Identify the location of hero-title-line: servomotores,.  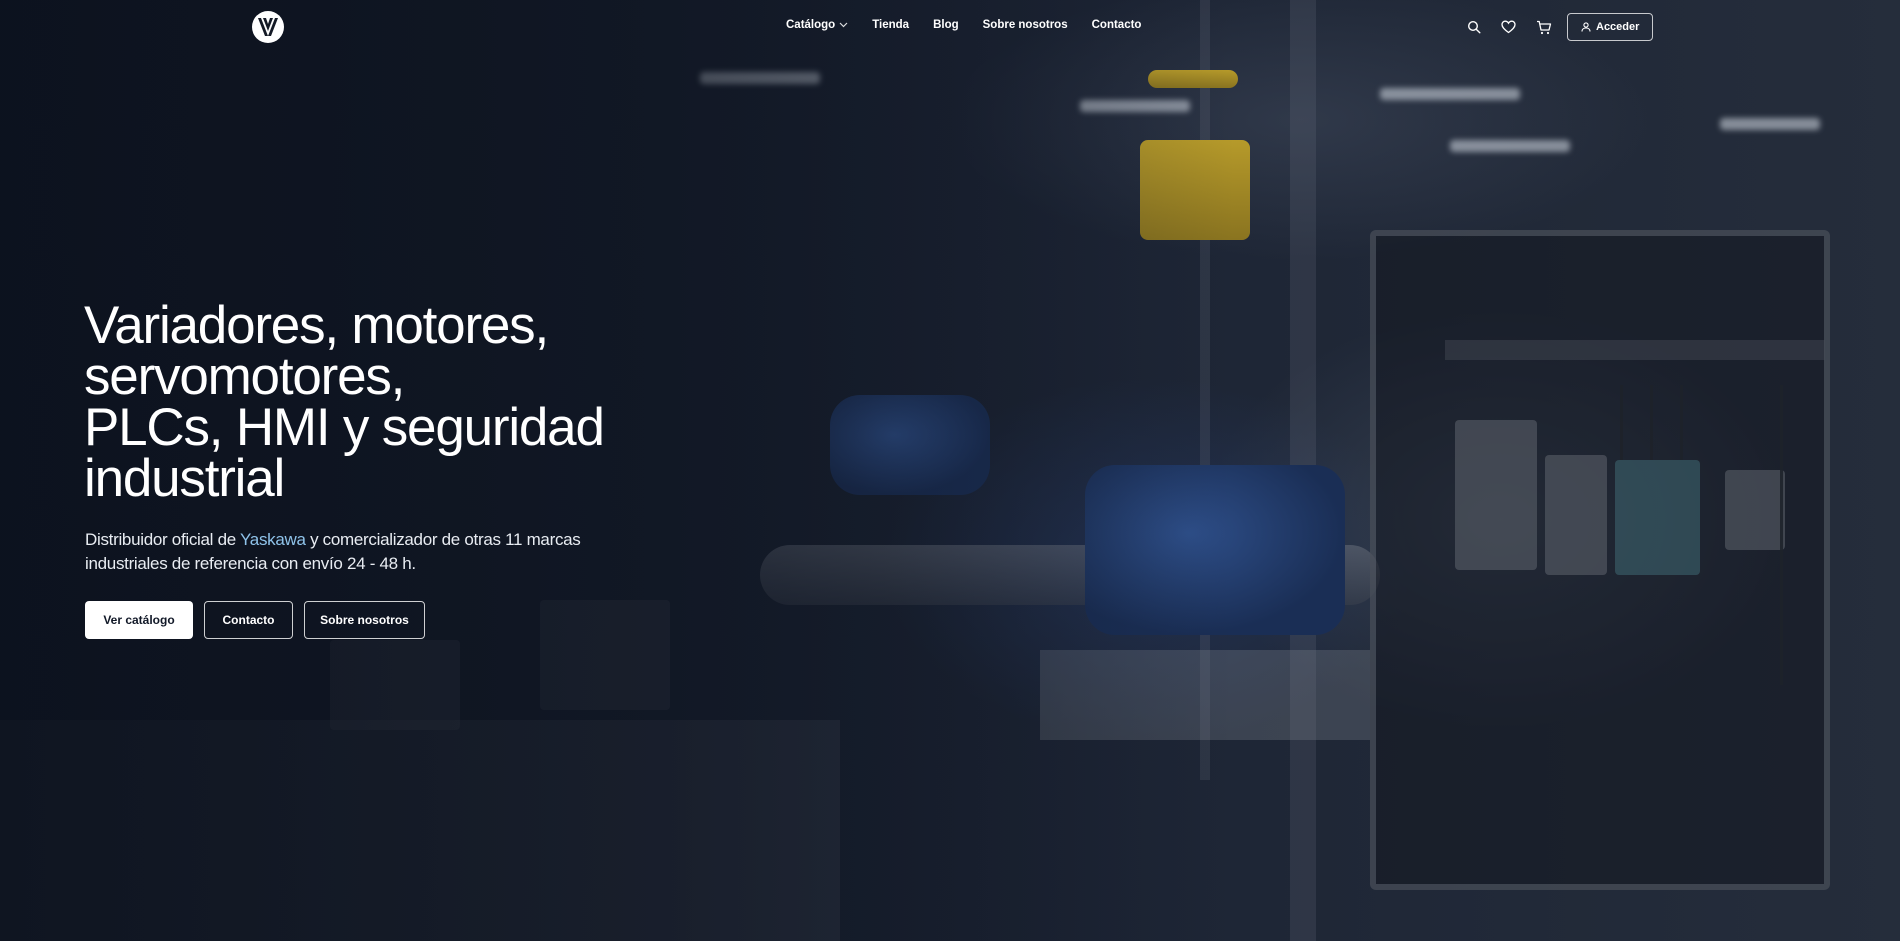
(244, 376).